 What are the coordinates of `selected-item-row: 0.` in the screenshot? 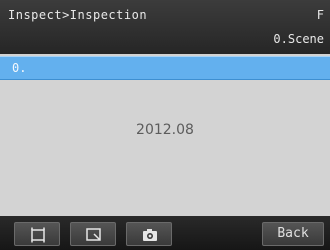 It's located at (165, 68).